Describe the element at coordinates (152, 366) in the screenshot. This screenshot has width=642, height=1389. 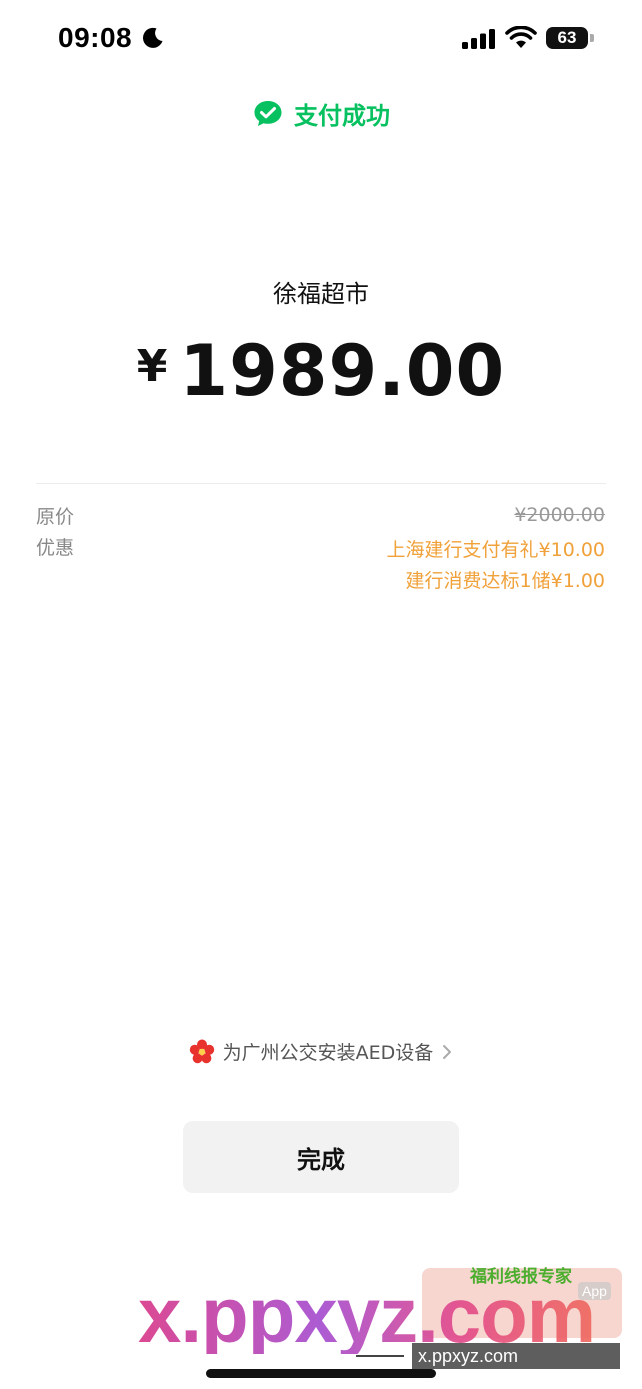
I see `currency-symbol: ¥` at that location.